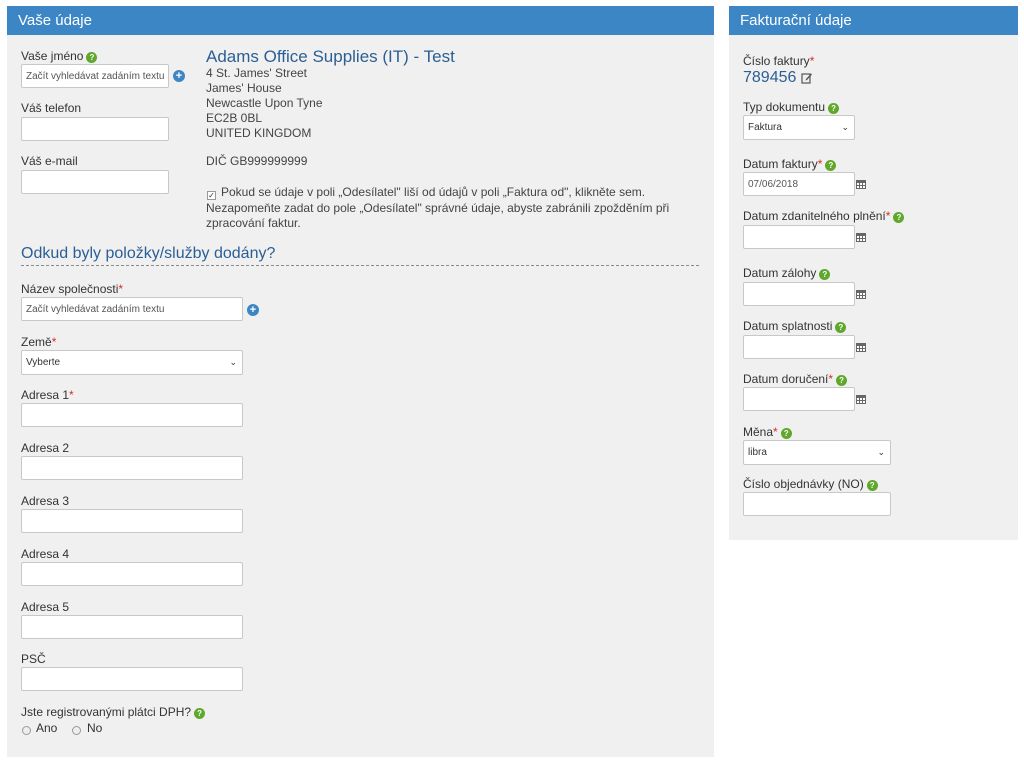 The height and width of the screenshot is (763, 1024). I want to click on vat-question-text: Jste registrovanými plátci DPH?, so click(106, 712).